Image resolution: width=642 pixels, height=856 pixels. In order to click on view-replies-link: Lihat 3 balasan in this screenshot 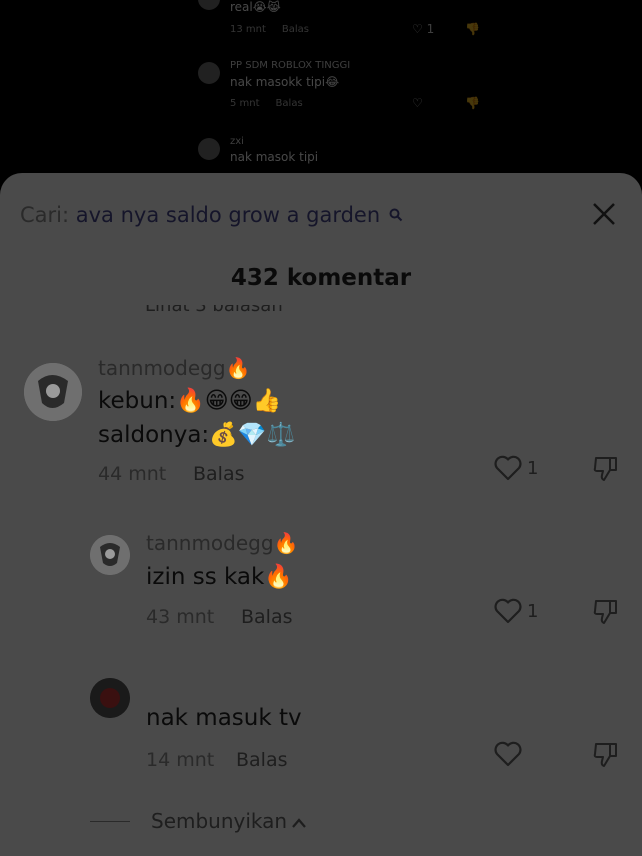, I will do `click(214, 315)`.